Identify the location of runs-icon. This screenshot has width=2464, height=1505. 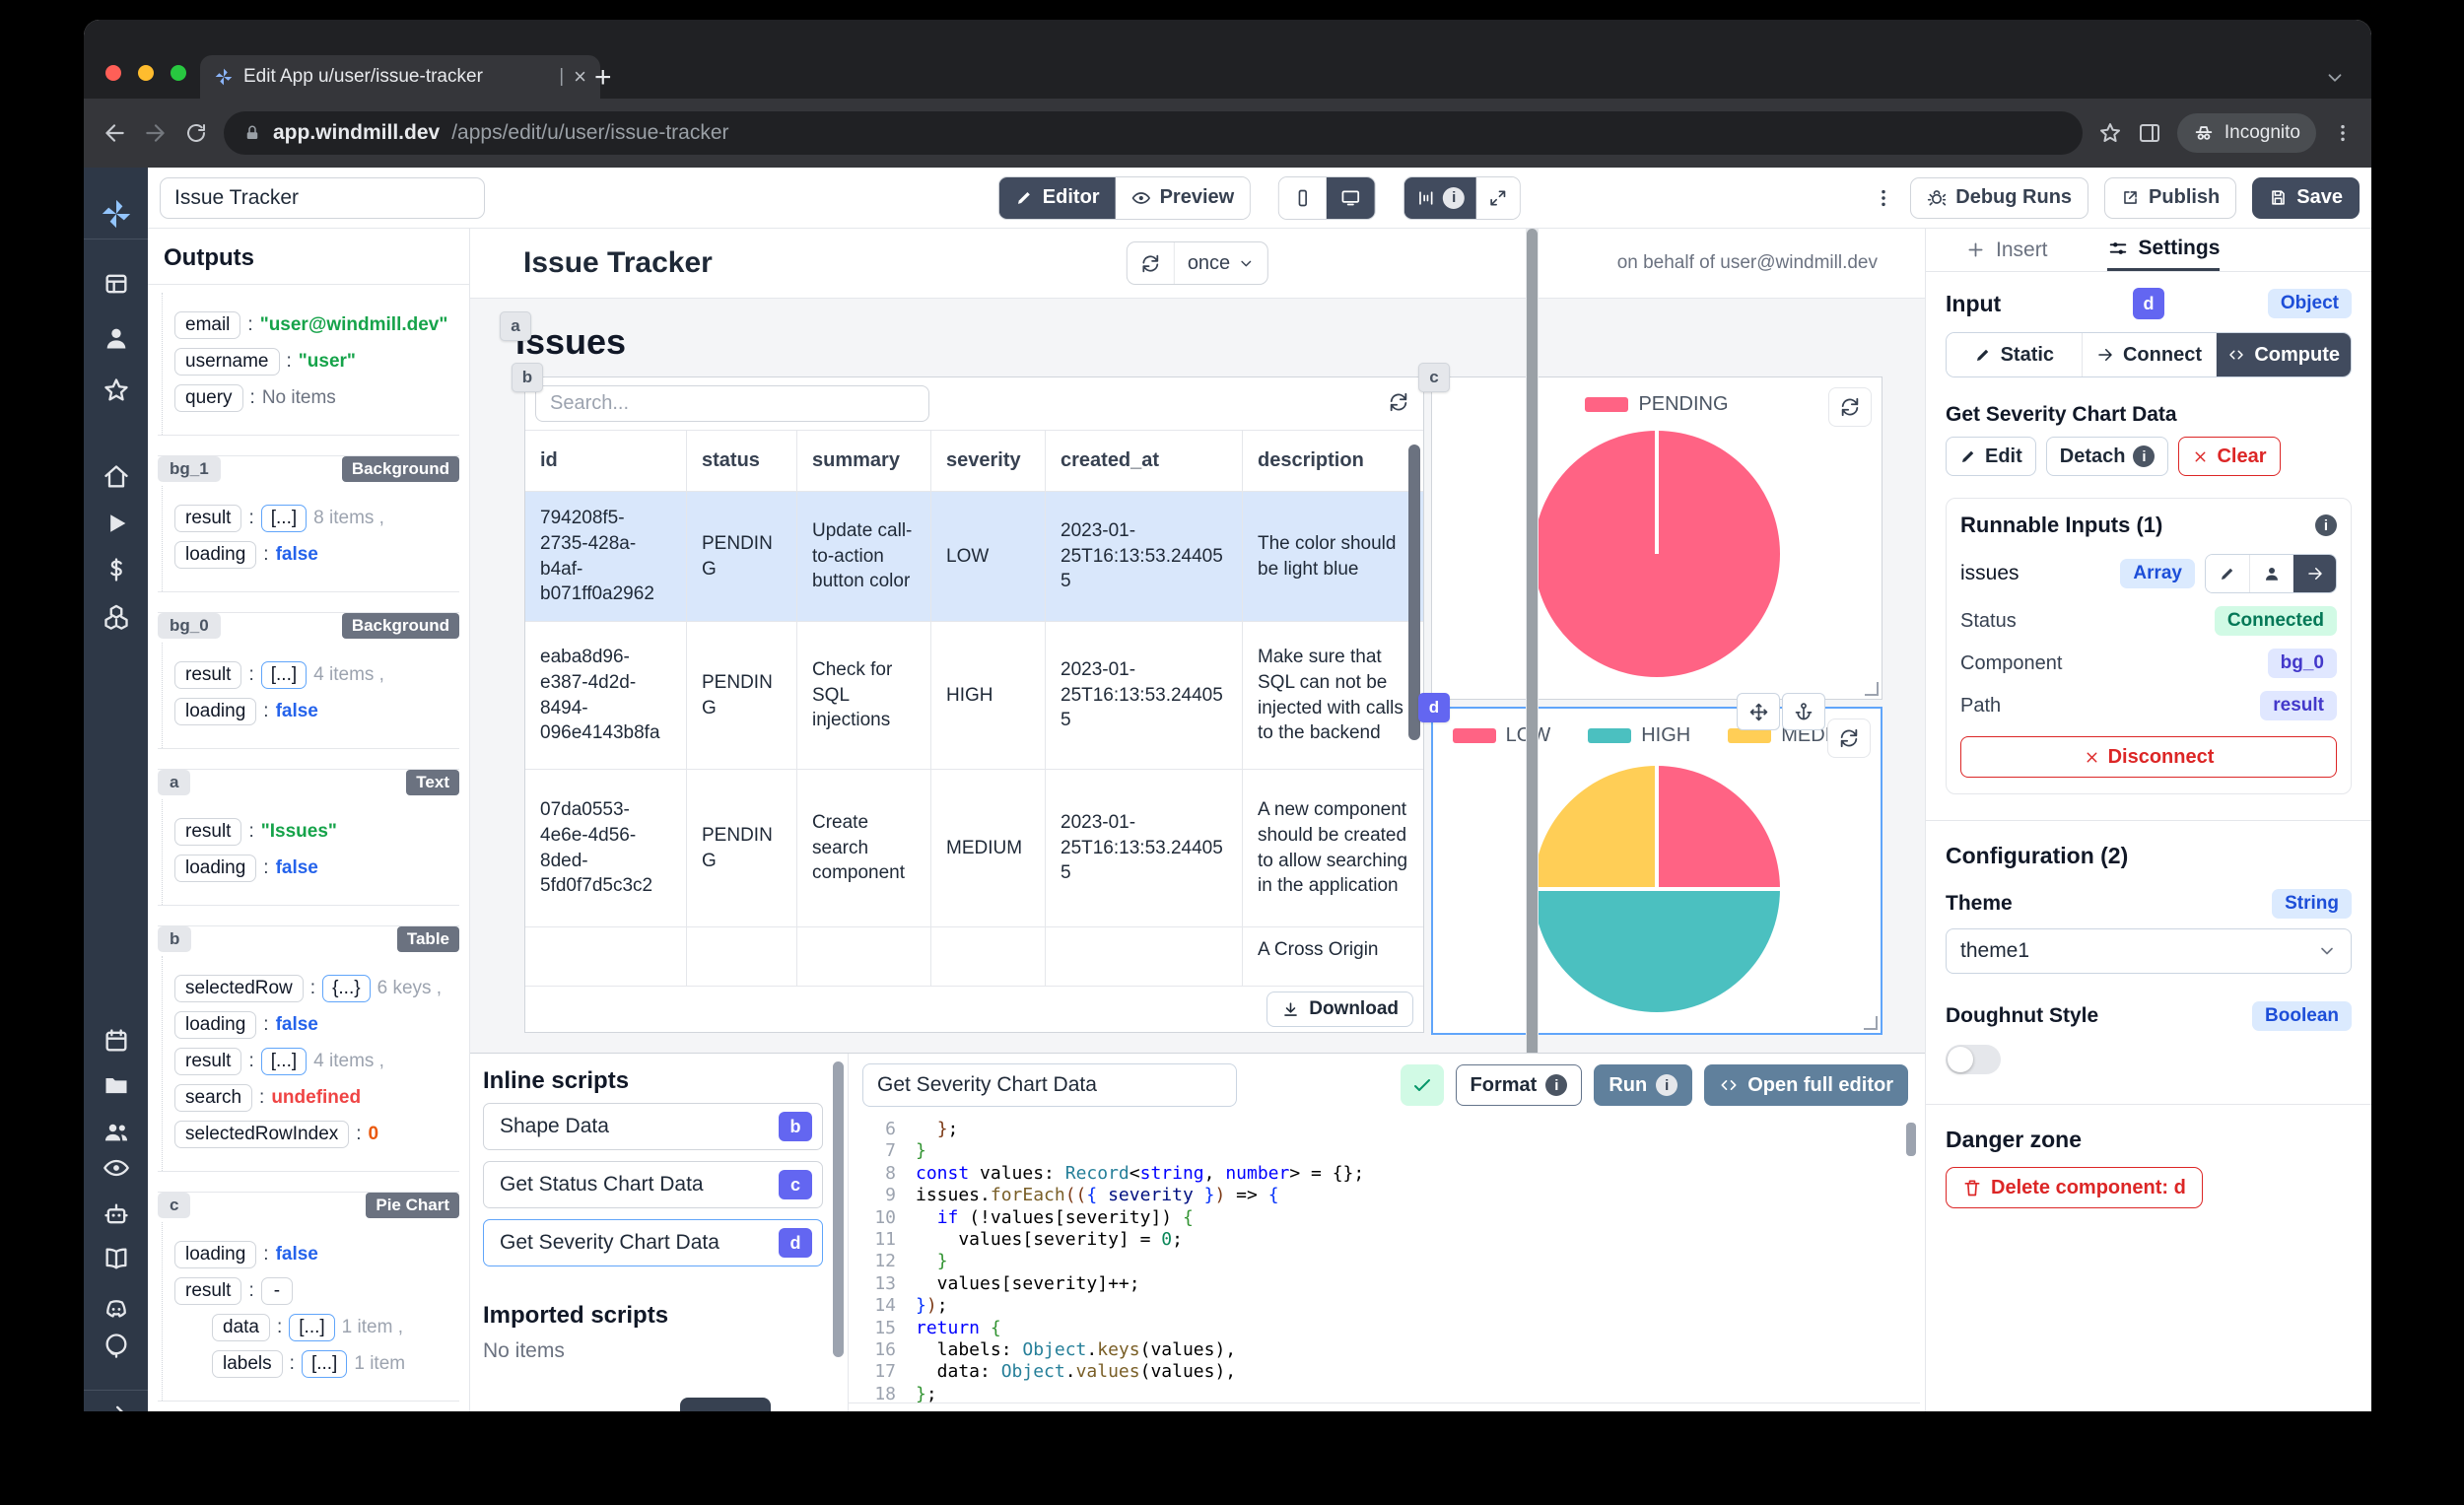
(116, 523).